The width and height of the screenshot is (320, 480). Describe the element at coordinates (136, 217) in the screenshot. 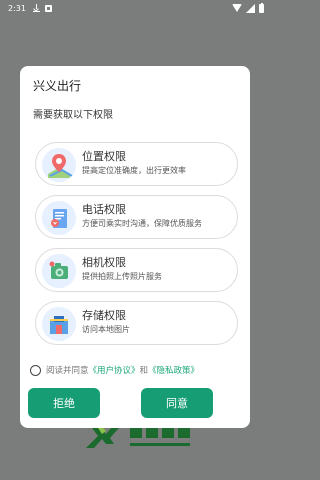

I see `permission-item-phone: 电话权限 方便司乘实时沟通，保障优质服务` at that location.